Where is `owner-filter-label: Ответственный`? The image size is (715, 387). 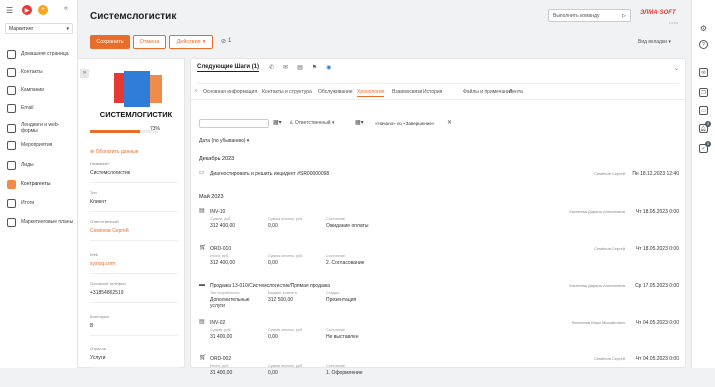
owner-filter-label: Ответственный is located at coordinates (312, 123).